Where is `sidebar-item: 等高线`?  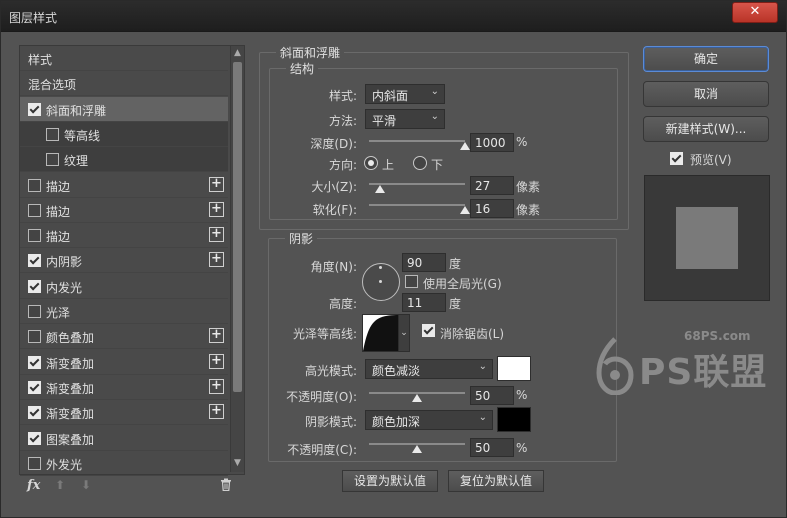 sidebar-item: 等高线 is located at coordinates (124, 134).